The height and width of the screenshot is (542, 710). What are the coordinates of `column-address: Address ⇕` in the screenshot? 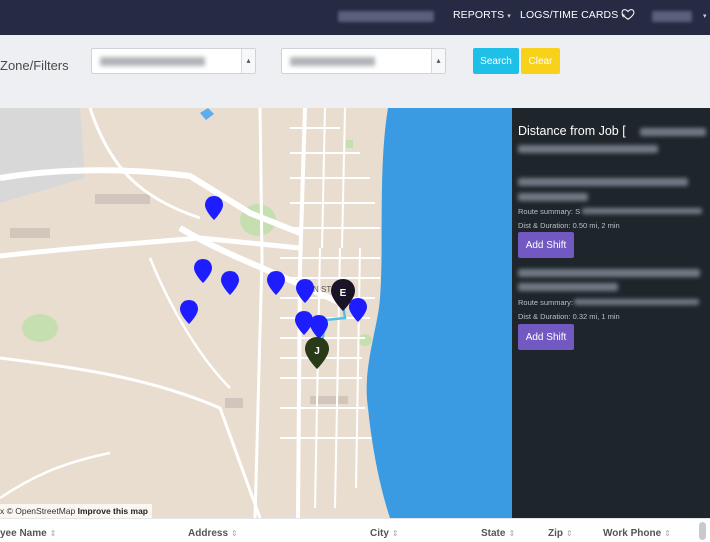 It's located at (213, 533).